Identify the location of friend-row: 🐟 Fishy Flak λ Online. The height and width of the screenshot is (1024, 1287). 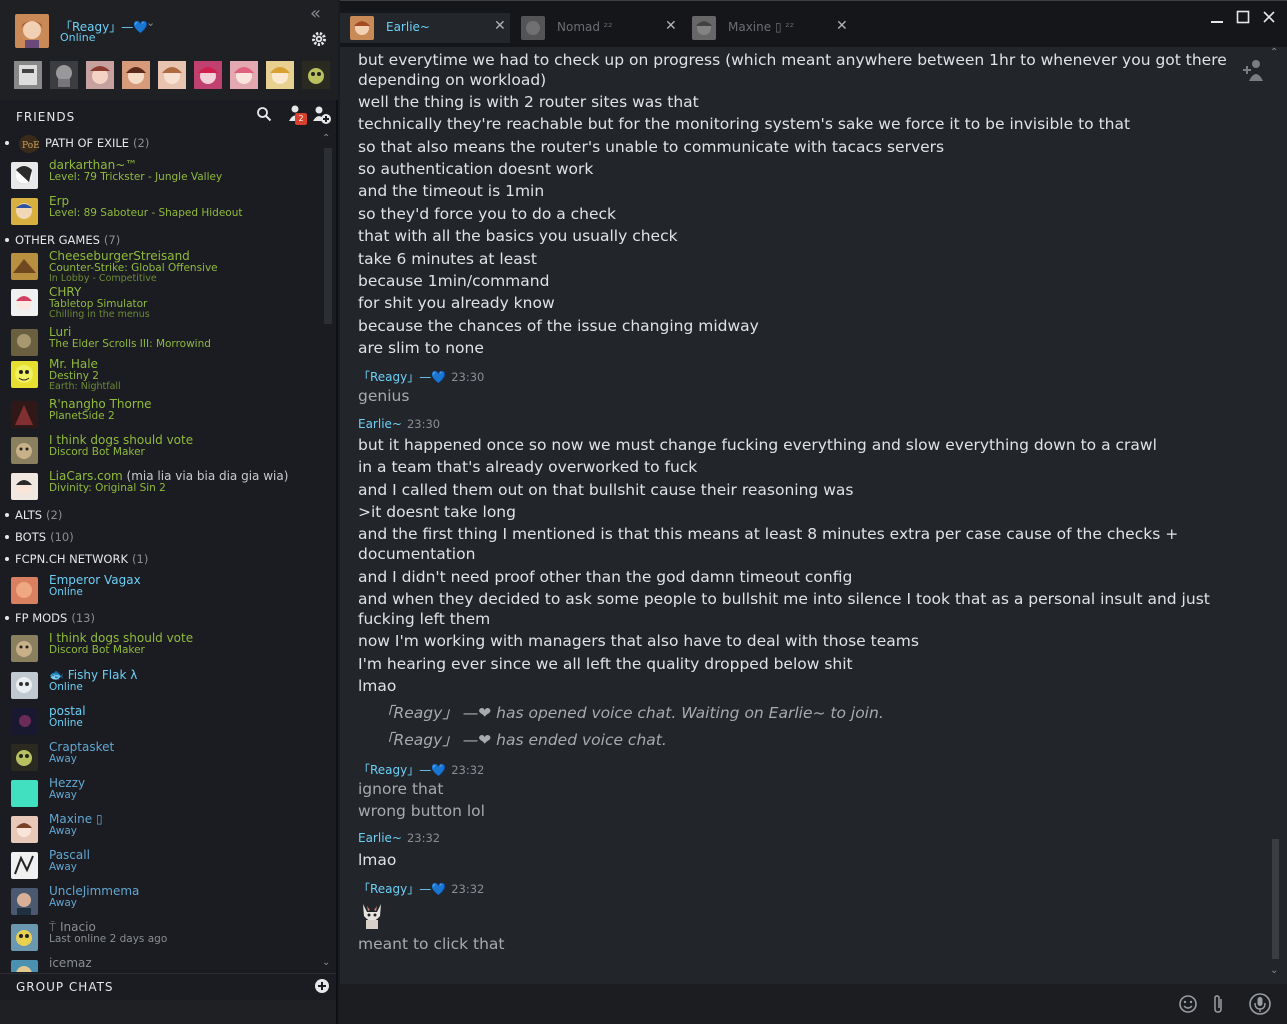
(166, 684).